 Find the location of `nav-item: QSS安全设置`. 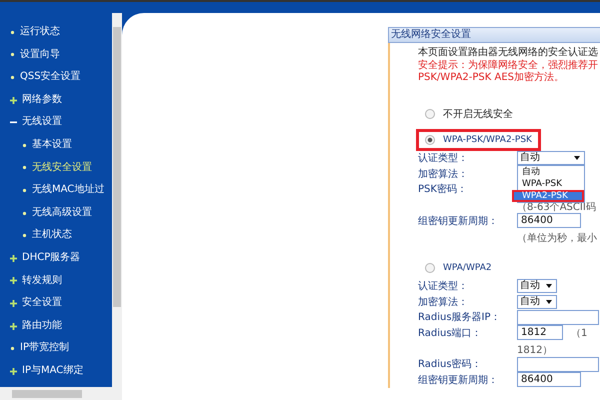

nav-item: QSS安全设置 is located at coordinates (56, 77).